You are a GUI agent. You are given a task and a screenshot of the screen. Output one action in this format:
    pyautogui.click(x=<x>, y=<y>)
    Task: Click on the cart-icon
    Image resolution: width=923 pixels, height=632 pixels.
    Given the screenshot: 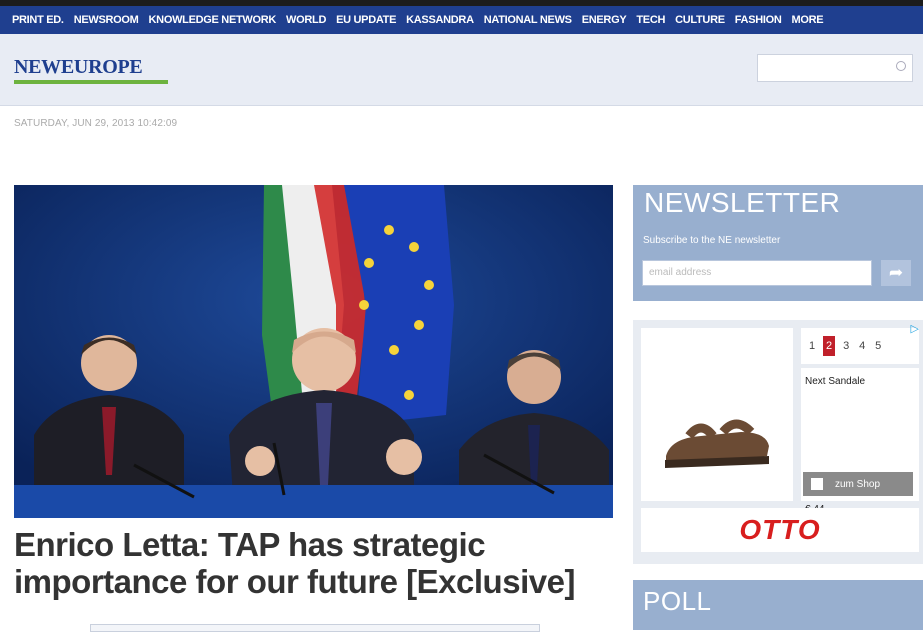 What is the action you would take?
    pyautogui.click(x=817, y=484)
    